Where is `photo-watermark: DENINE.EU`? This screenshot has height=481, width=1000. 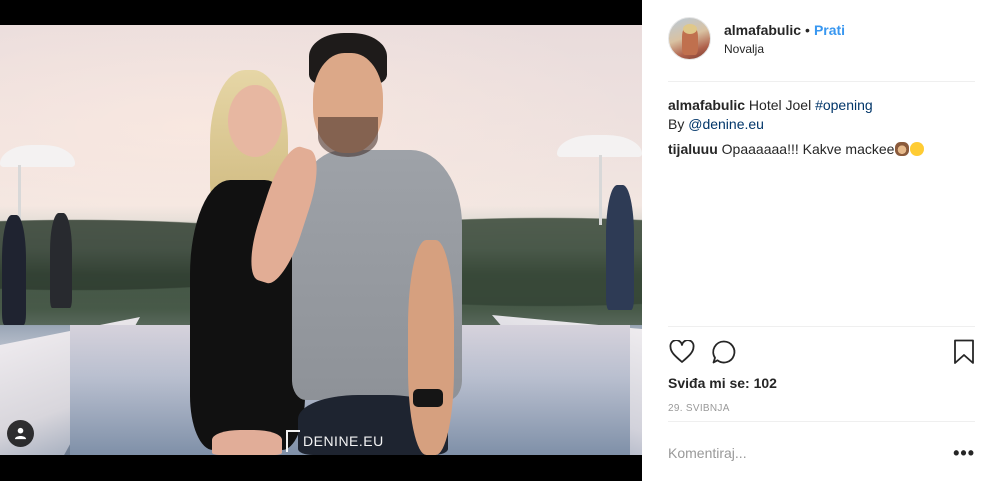
photo-watermark: DENINE.EU is located at coordinates (335, 440).